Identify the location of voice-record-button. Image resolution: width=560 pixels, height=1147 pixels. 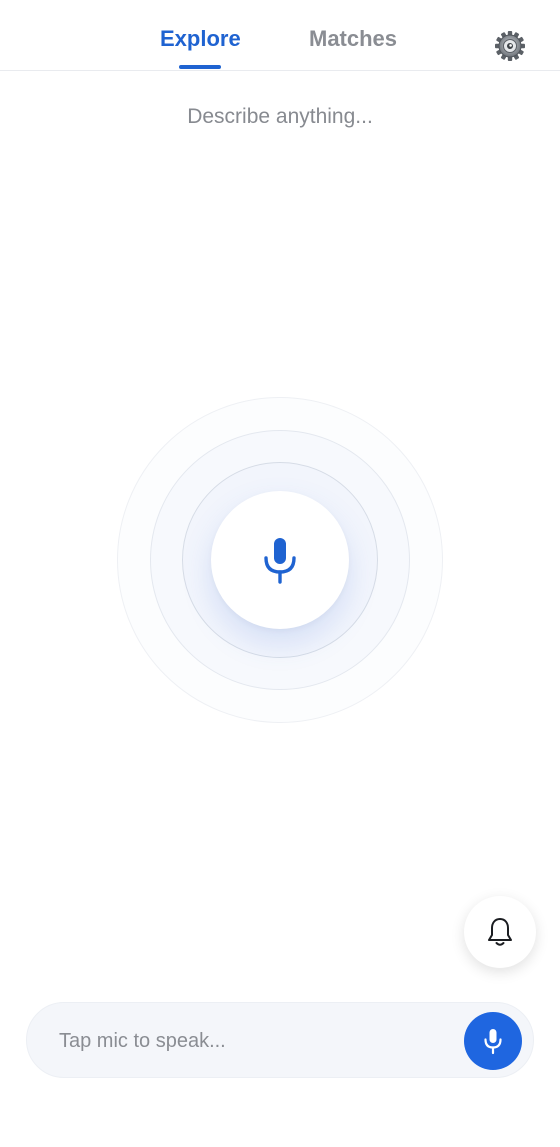
(280, 560).